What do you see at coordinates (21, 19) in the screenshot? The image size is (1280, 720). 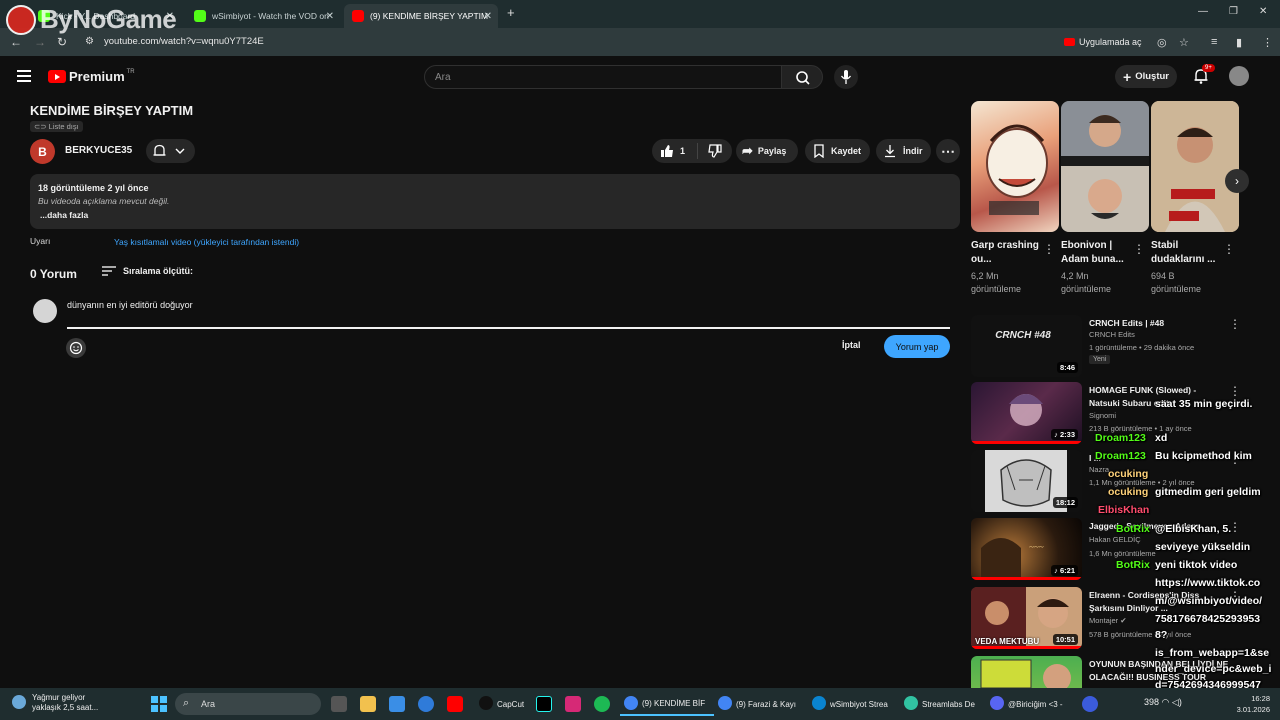 I see `watermark-logo-icon` at bounding box center [21, 19].